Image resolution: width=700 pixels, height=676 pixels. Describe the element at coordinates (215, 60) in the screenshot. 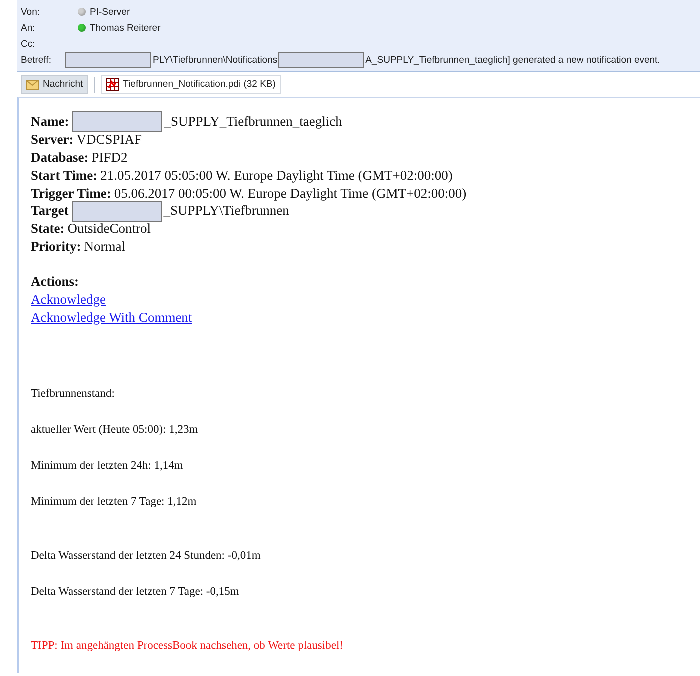

I see `field-value: PLY\Tiefbrunnen\Notifications` at that location.